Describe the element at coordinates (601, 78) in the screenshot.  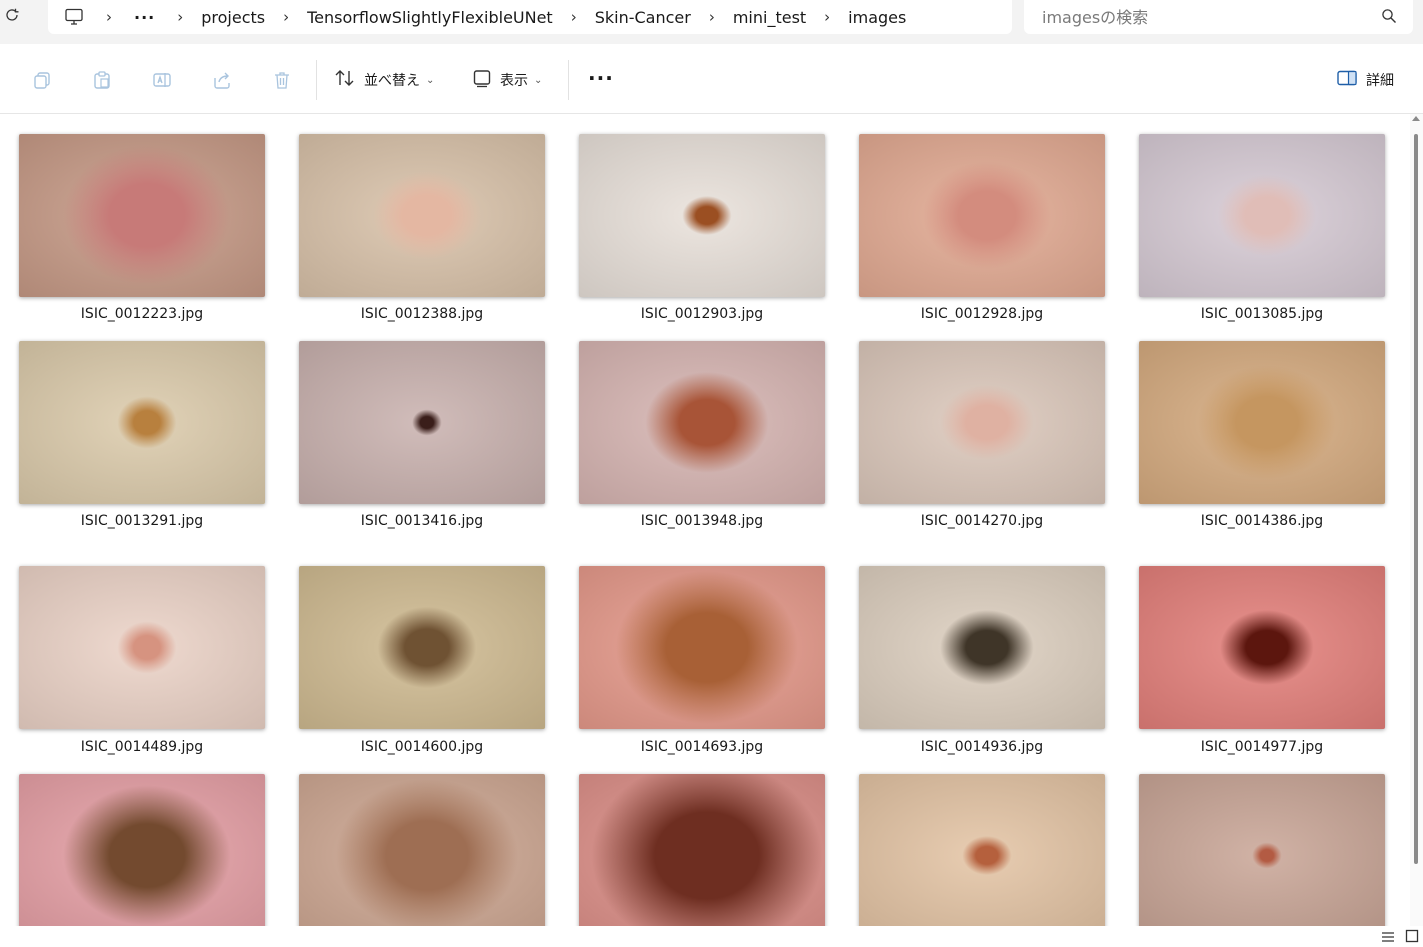
I see `more-options-button: ···` at that location.